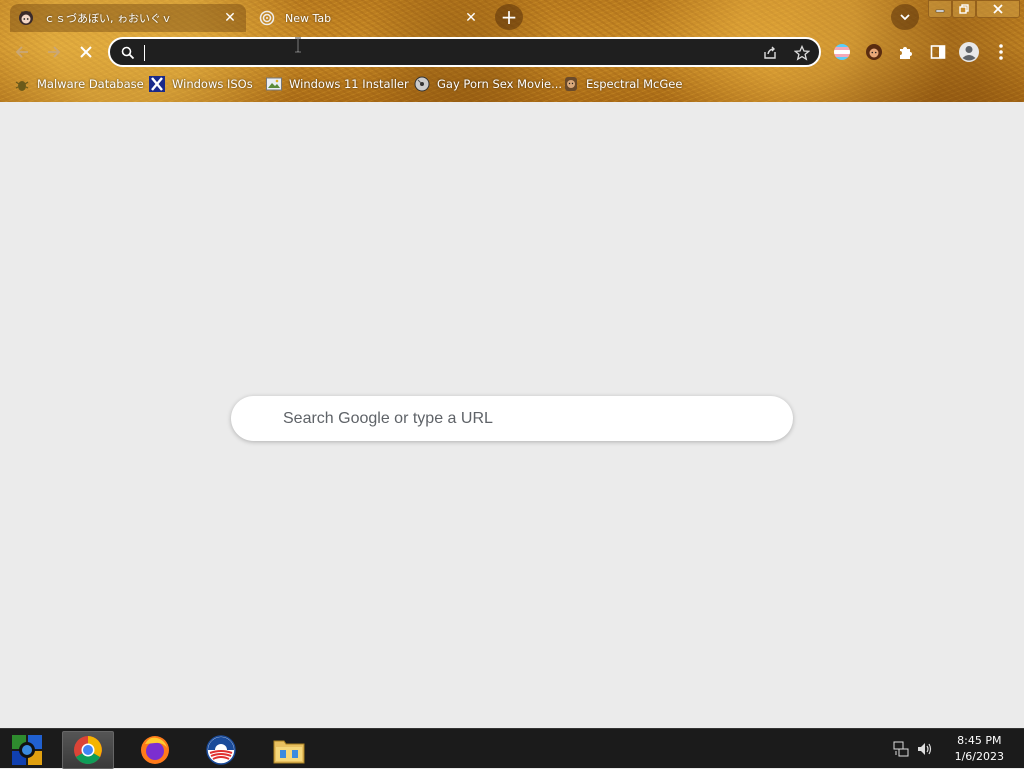 Image resolution: width=1024 pixels, height=769 pixels. Describe the element at coordinates (979, 740) in the screenshot. I see `clock-time: 8:45 PM` at that location.